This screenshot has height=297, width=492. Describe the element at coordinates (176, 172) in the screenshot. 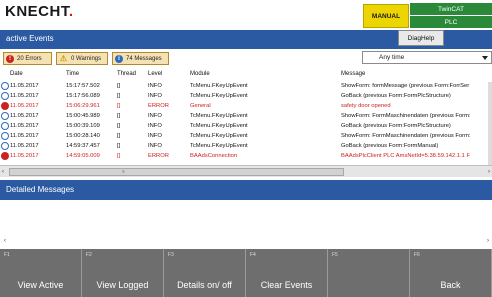

I see `scrollbar-thumb` at that location.